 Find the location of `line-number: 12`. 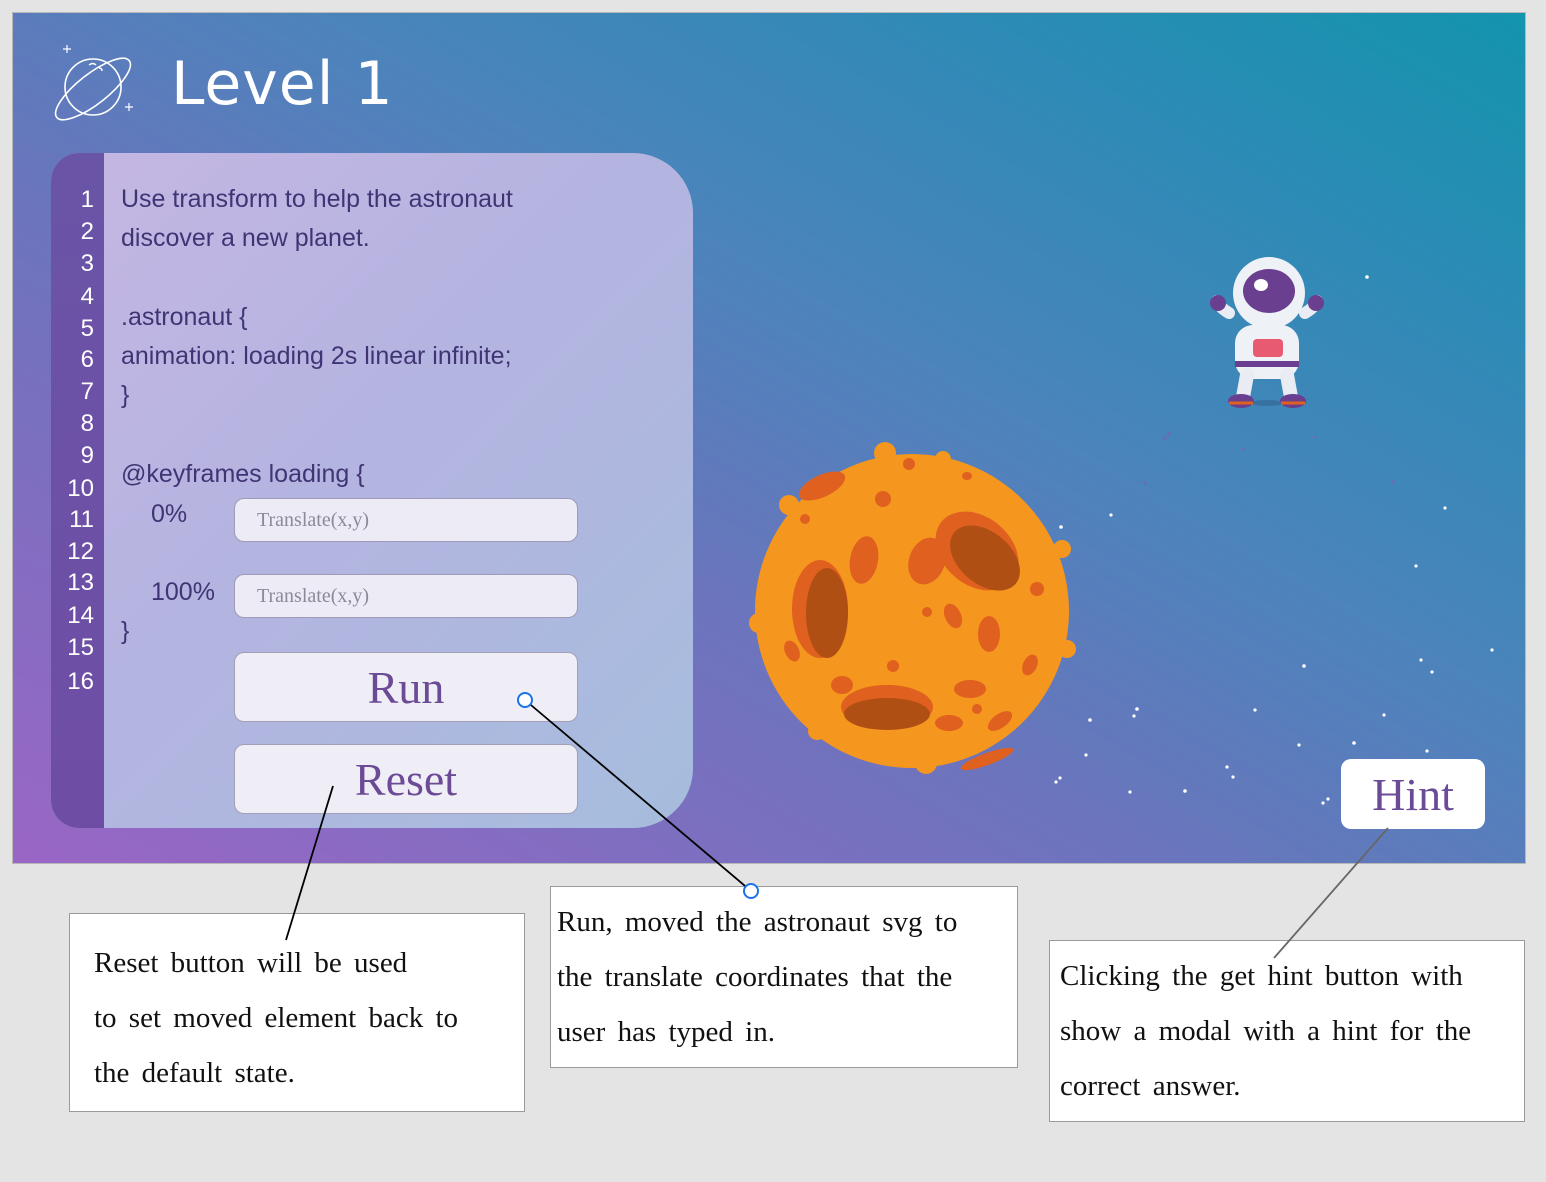

line-number: 12 is located at coordinates (80, 551).